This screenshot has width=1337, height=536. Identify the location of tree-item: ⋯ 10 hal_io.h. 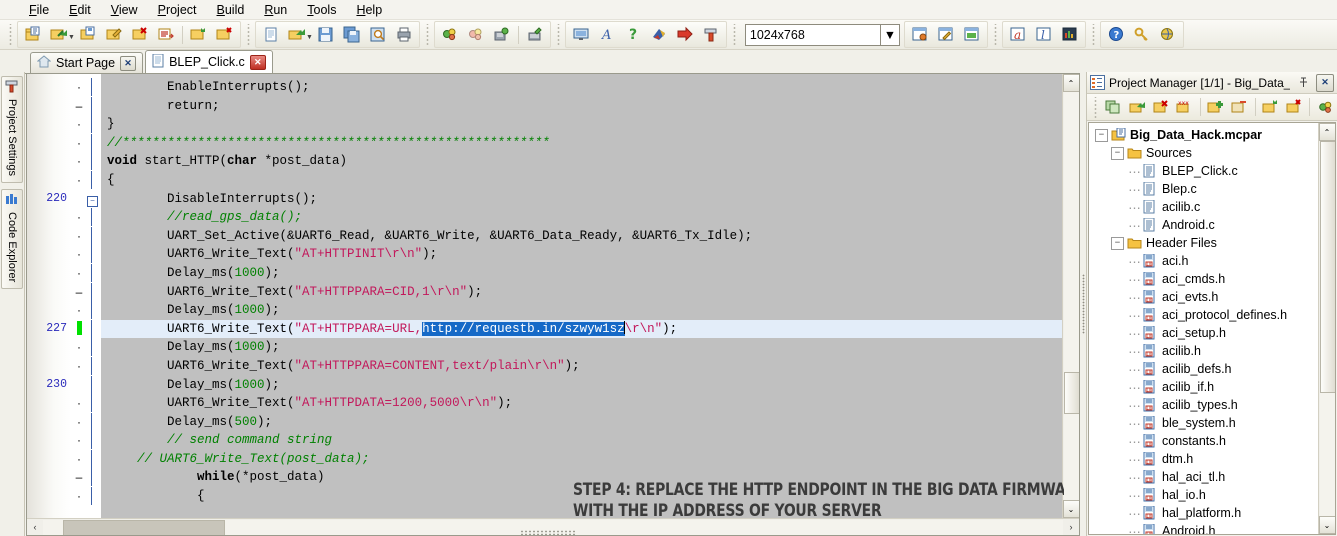
(1205, 495).